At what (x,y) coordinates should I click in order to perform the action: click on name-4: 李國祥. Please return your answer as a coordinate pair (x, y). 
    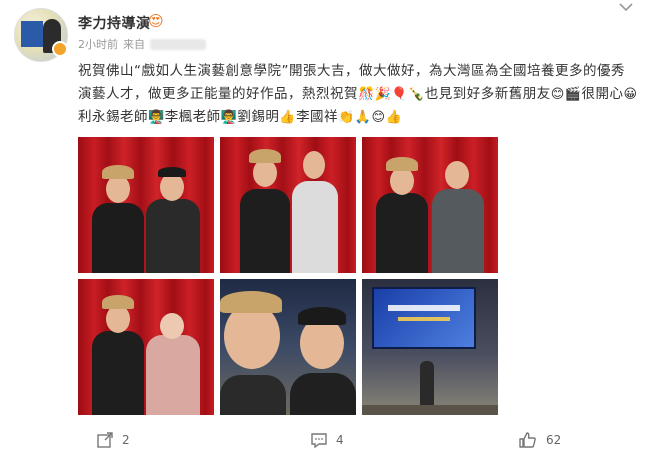
    Looking at the image, I should click on (317, 117).